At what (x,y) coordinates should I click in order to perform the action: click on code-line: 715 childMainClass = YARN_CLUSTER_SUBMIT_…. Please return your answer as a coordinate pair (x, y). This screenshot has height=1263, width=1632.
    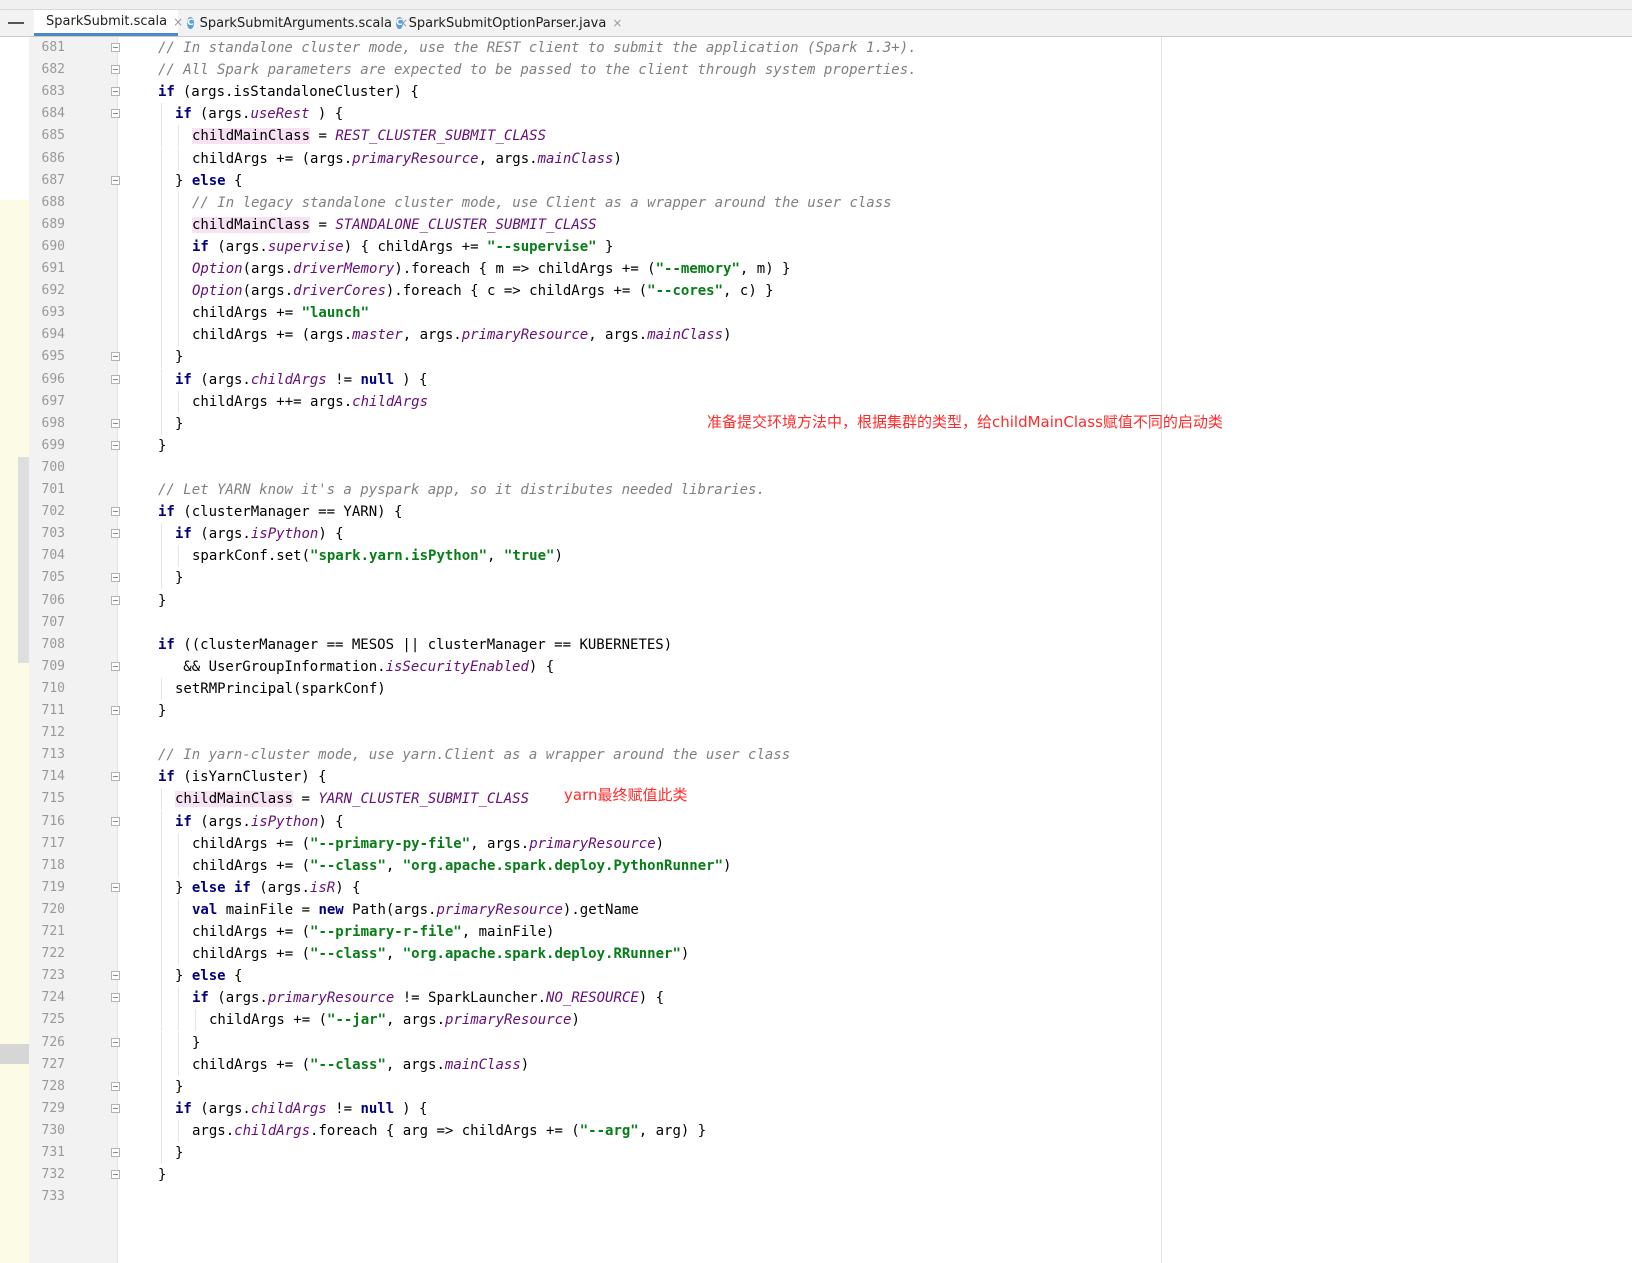
    Looking at the image, I should click on (816, 799).